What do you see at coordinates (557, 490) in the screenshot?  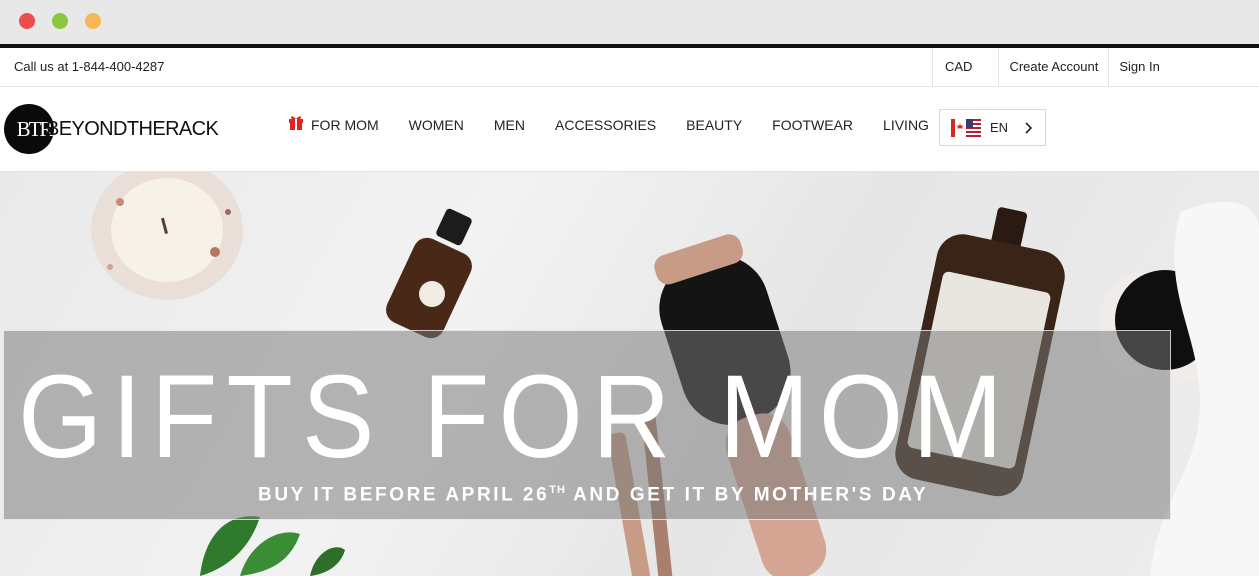 I see `subline-superscript: TH` at bounding box center [557, 490].